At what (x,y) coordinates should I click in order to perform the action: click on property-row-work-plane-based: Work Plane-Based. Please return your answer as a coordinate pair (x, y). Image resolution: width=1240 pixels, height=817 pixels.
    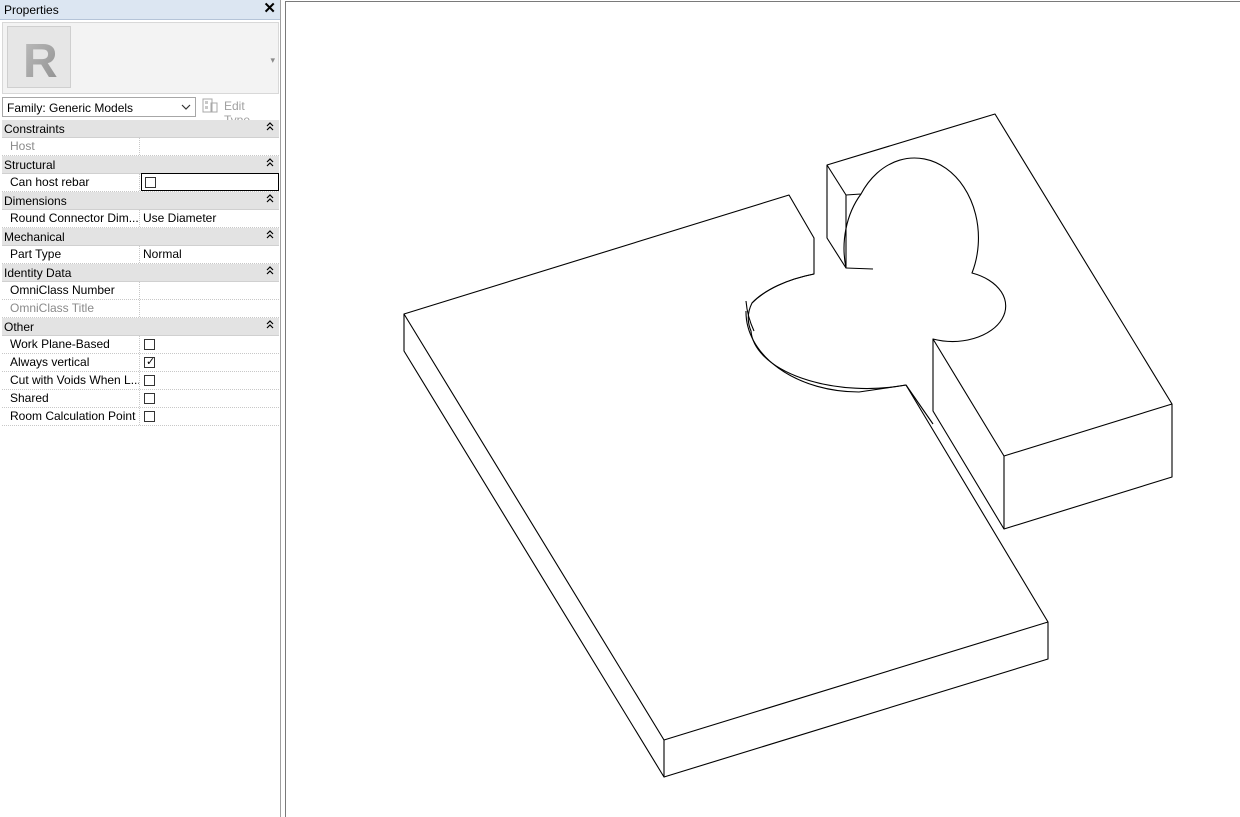
    Looking at the image, I should click on (140, 345).